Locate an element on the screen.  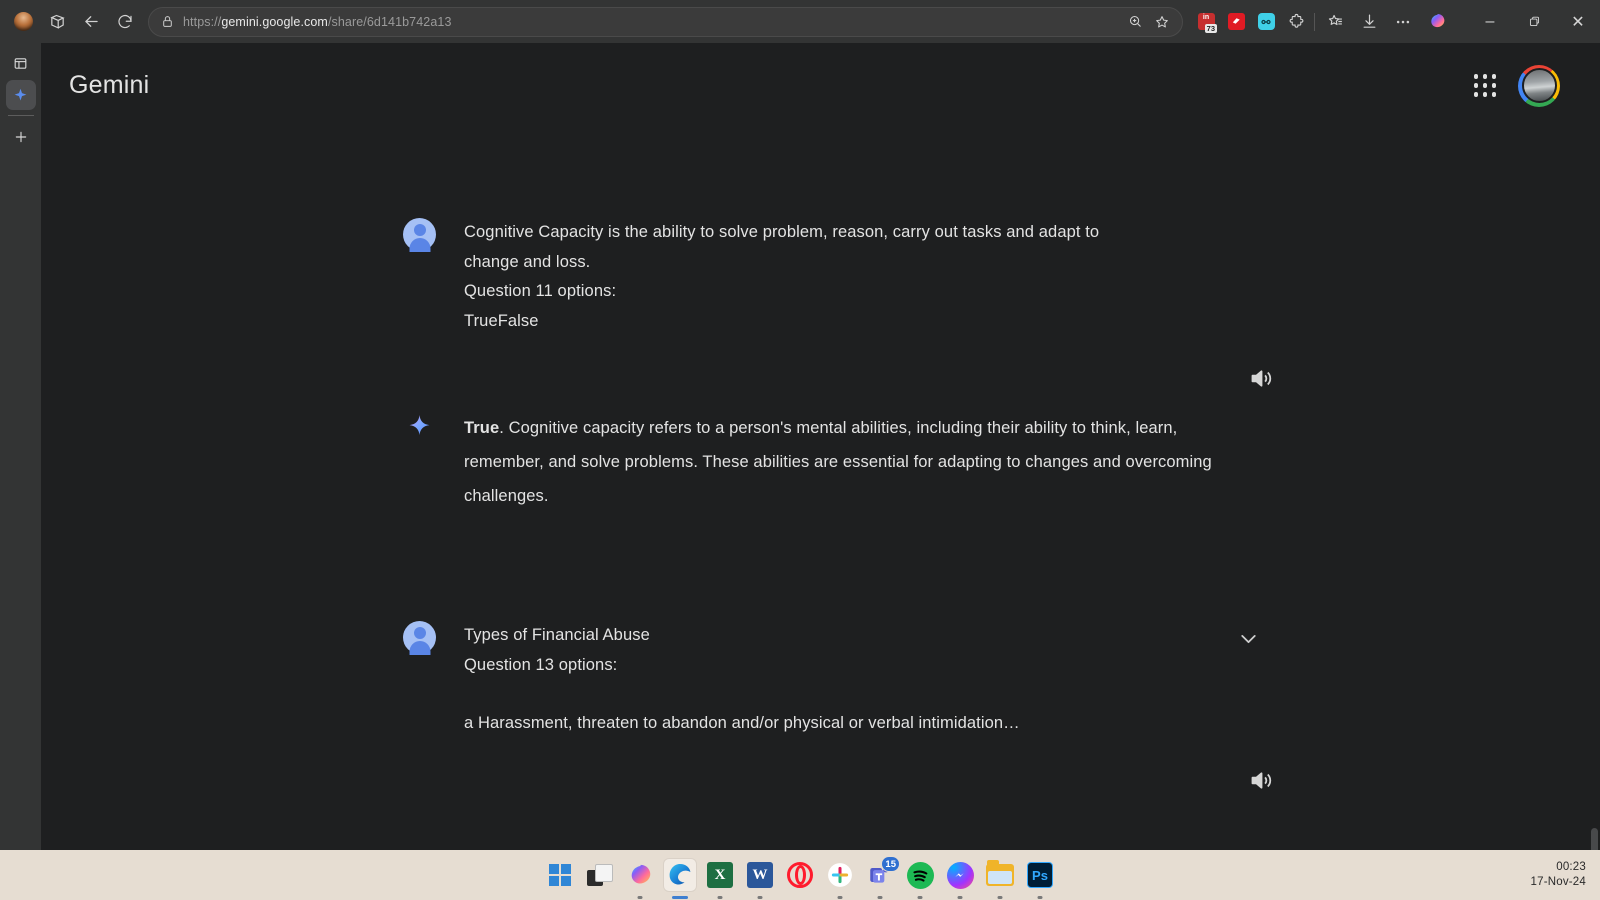
message-bold-lead: True is located at coordinates (482, 428).